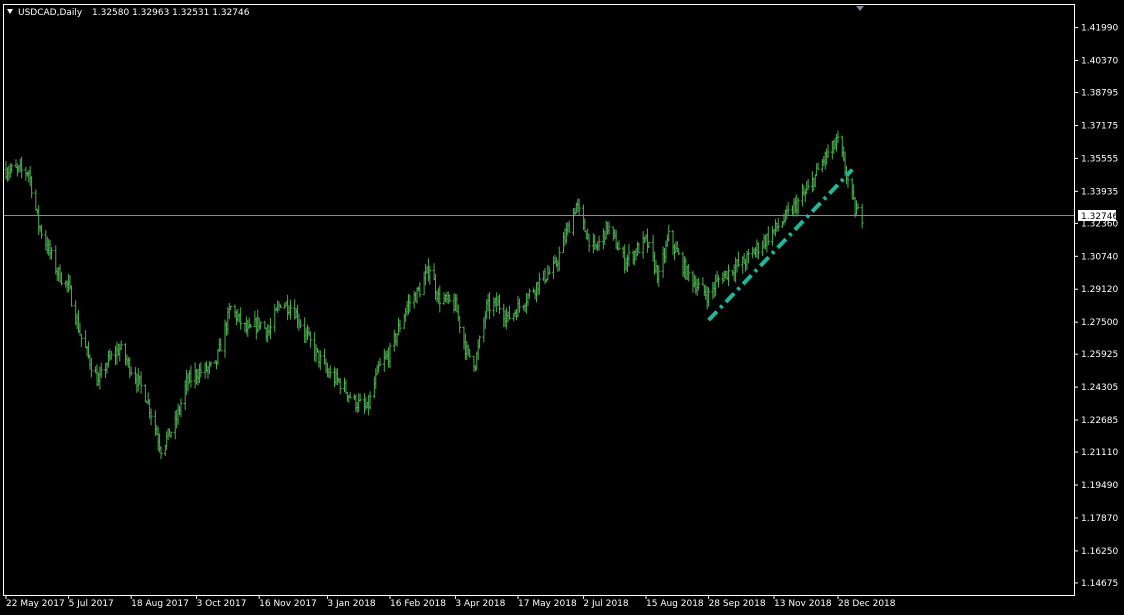 The width and height of the screenshot is (1124, 615). Describe the element at coordinates (1099, 159) in the screenshot. I see `y-tick-label: 1.35555` at that location.